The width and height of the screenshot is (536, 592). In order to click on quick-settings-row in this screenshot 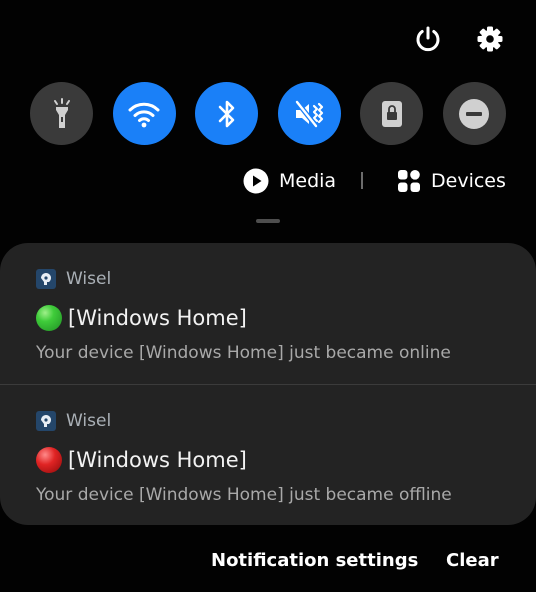, I will do `click(268, 114)`.